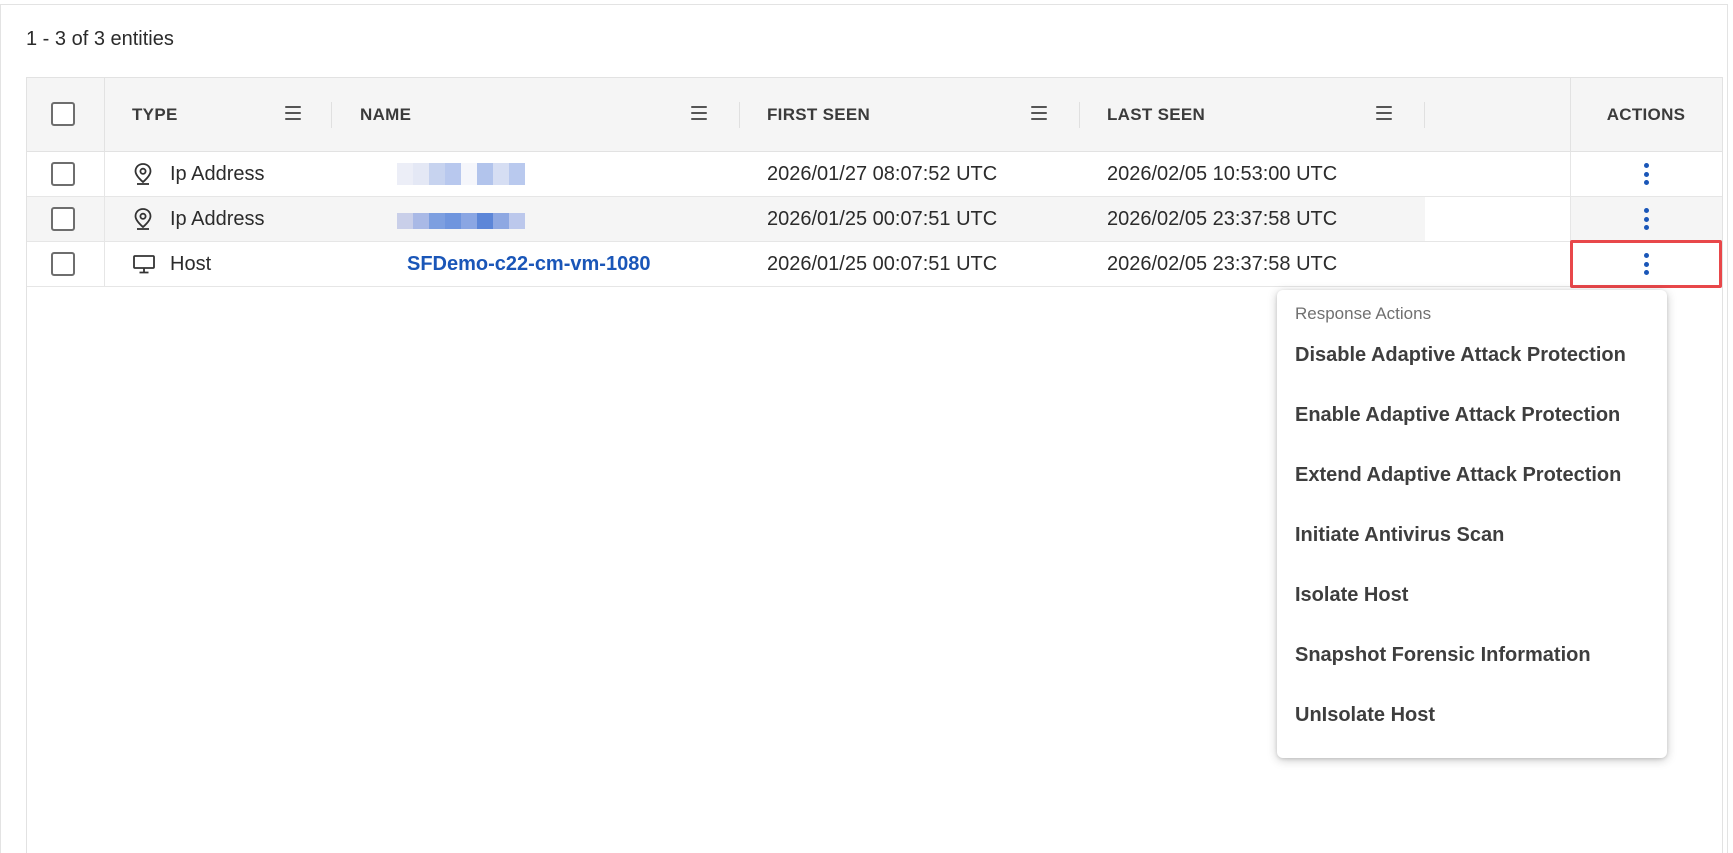 This screenshot has width=1733, height=853. What do you see at coordinates (191, 263) in the screenshot?
I see `entity-type: Host` at bounding box center [191, 263].